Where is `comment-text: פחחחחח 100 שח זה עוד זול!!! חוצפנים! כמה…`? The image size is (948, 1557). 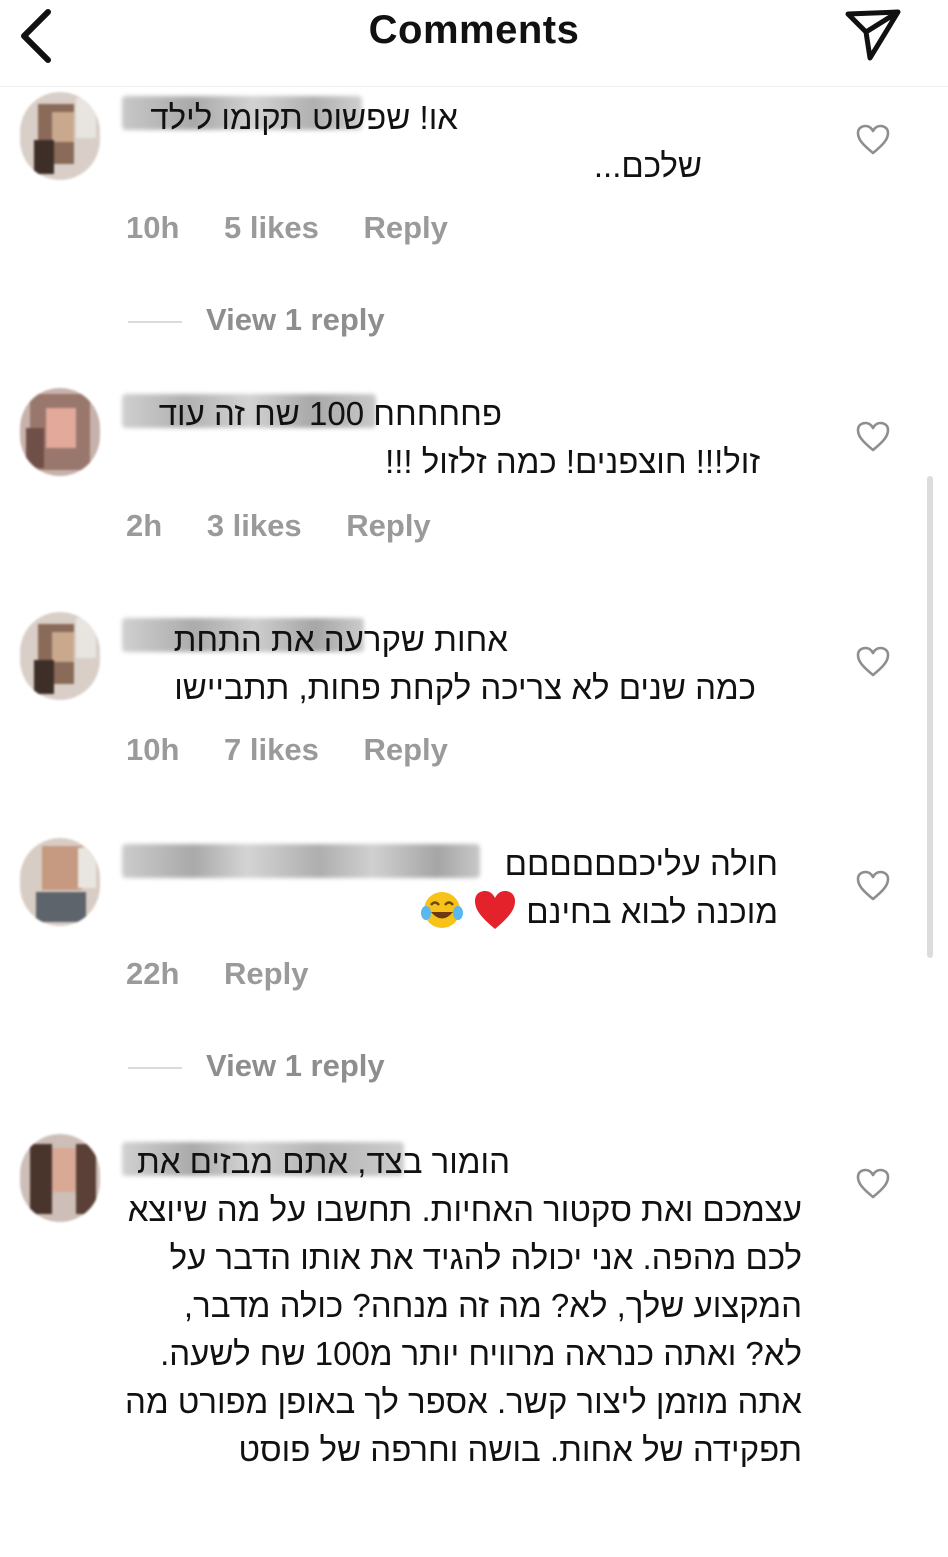
comment-text: פחחחחח 100 שח זה עוד זול!!! חוצפנים! כמה… is located at coordinates (459, 437).